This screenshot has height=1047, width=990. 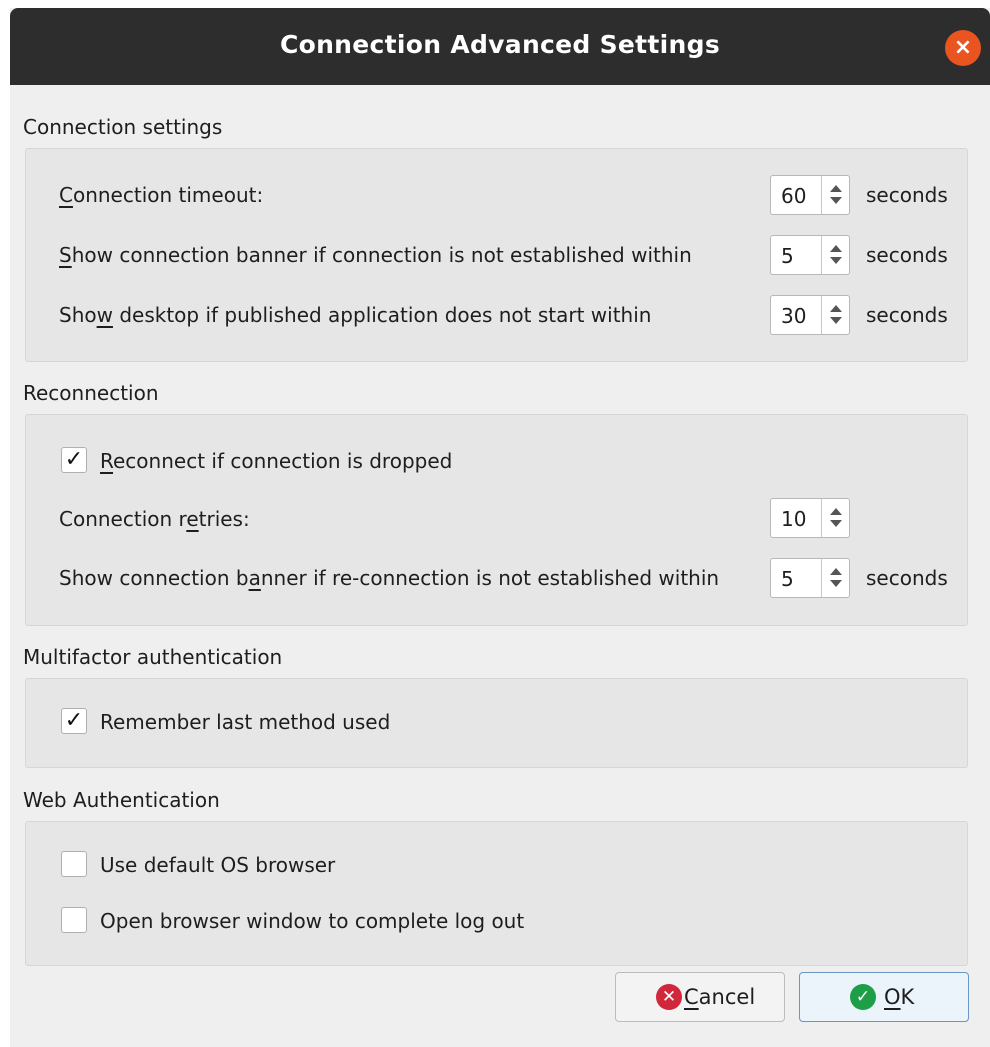 What do you see at coordinates (74, 864) in the screenshot?
I see `default-browser-checkbox` at bounding box center [74, 864].